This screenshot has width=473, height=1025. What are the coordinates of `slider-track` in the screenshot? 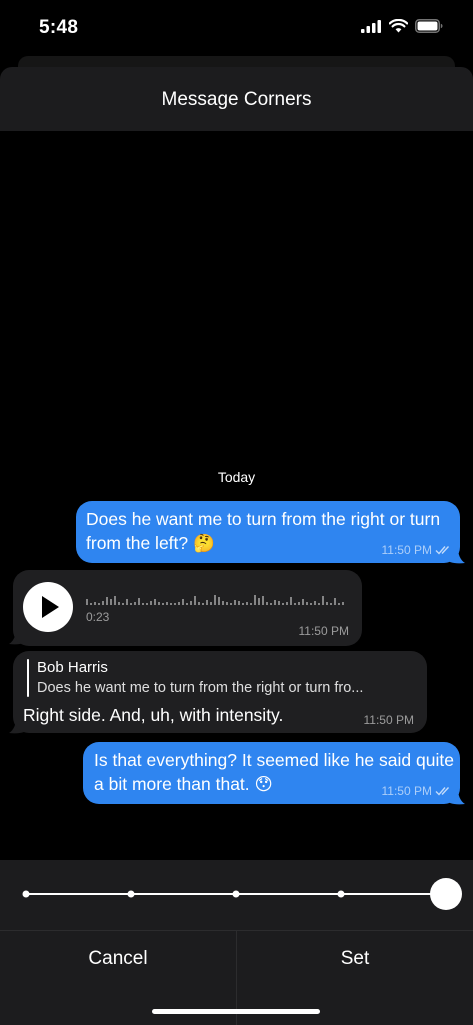 It's located at (236, 895).